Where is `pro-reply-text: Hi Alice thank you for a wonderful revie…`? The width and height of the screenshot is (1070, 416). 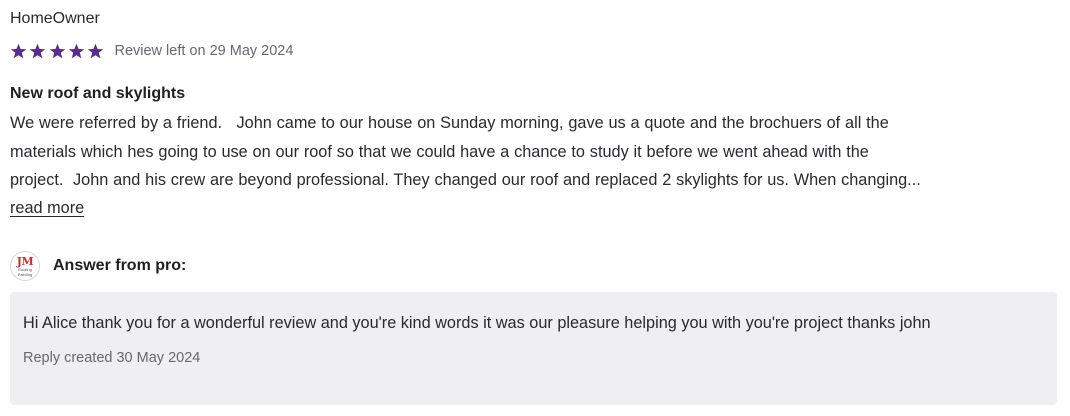
pro-reply-text: Hi Alice thank you for a wonderful revie… is located at coordinates (477, 323).